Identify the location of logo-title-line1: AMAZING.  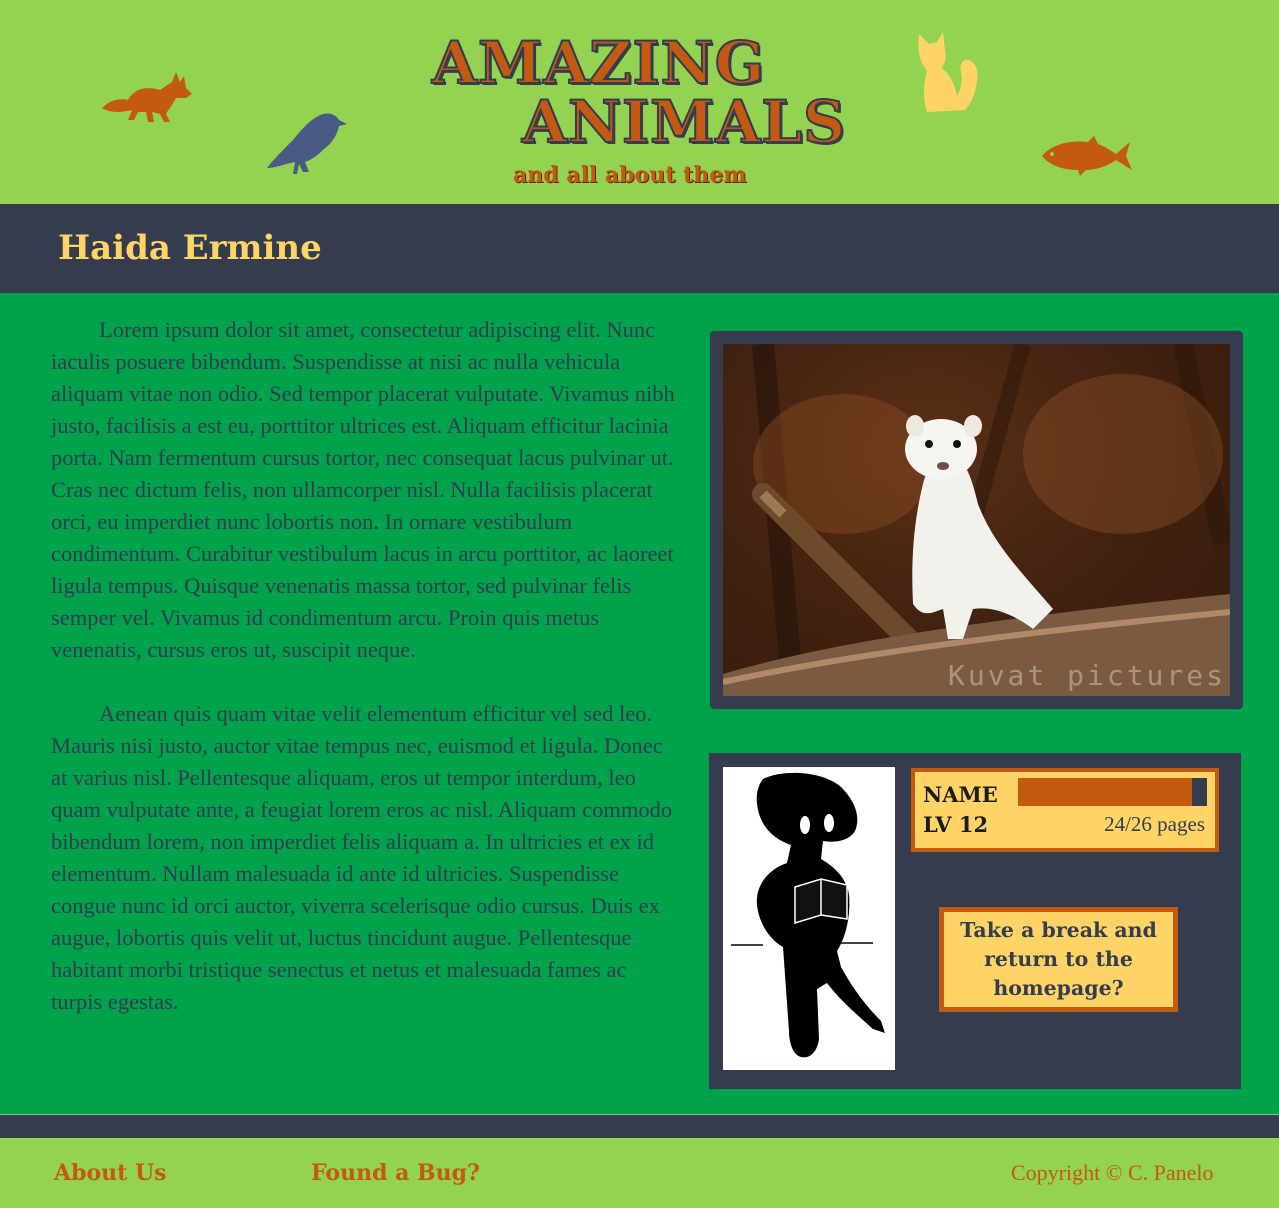
(598, 63).